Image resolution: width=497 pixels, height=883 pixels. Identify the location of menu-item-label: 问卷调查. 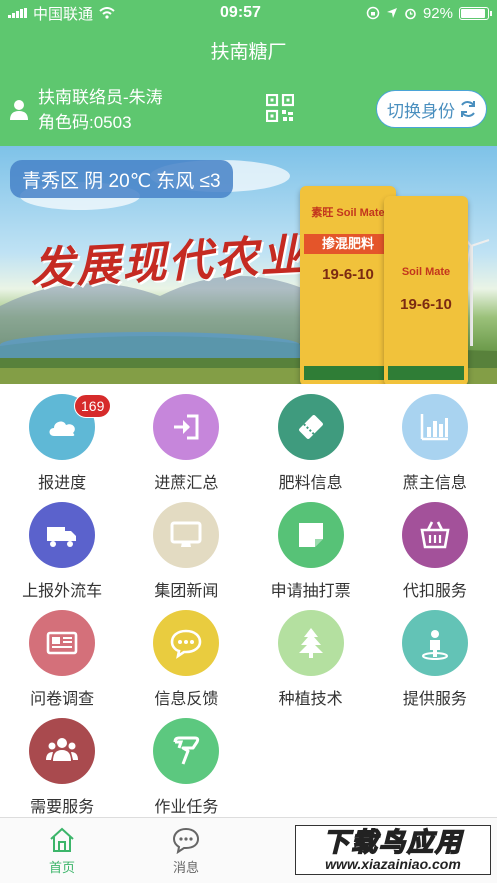
(62, 699).